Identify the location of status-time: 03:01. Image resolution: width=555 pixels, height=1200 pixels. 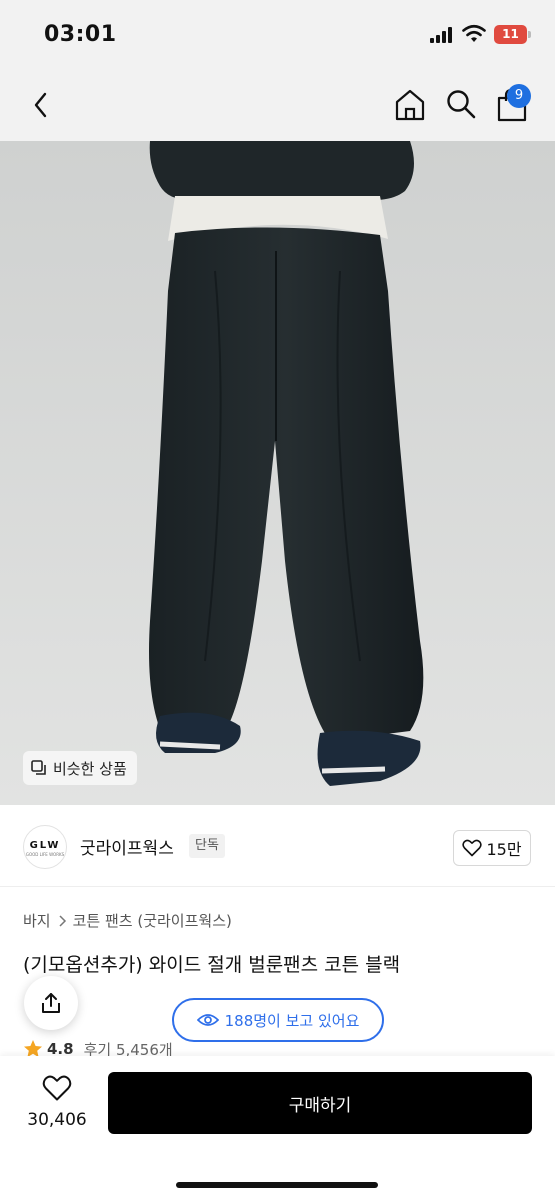
(80, 34).